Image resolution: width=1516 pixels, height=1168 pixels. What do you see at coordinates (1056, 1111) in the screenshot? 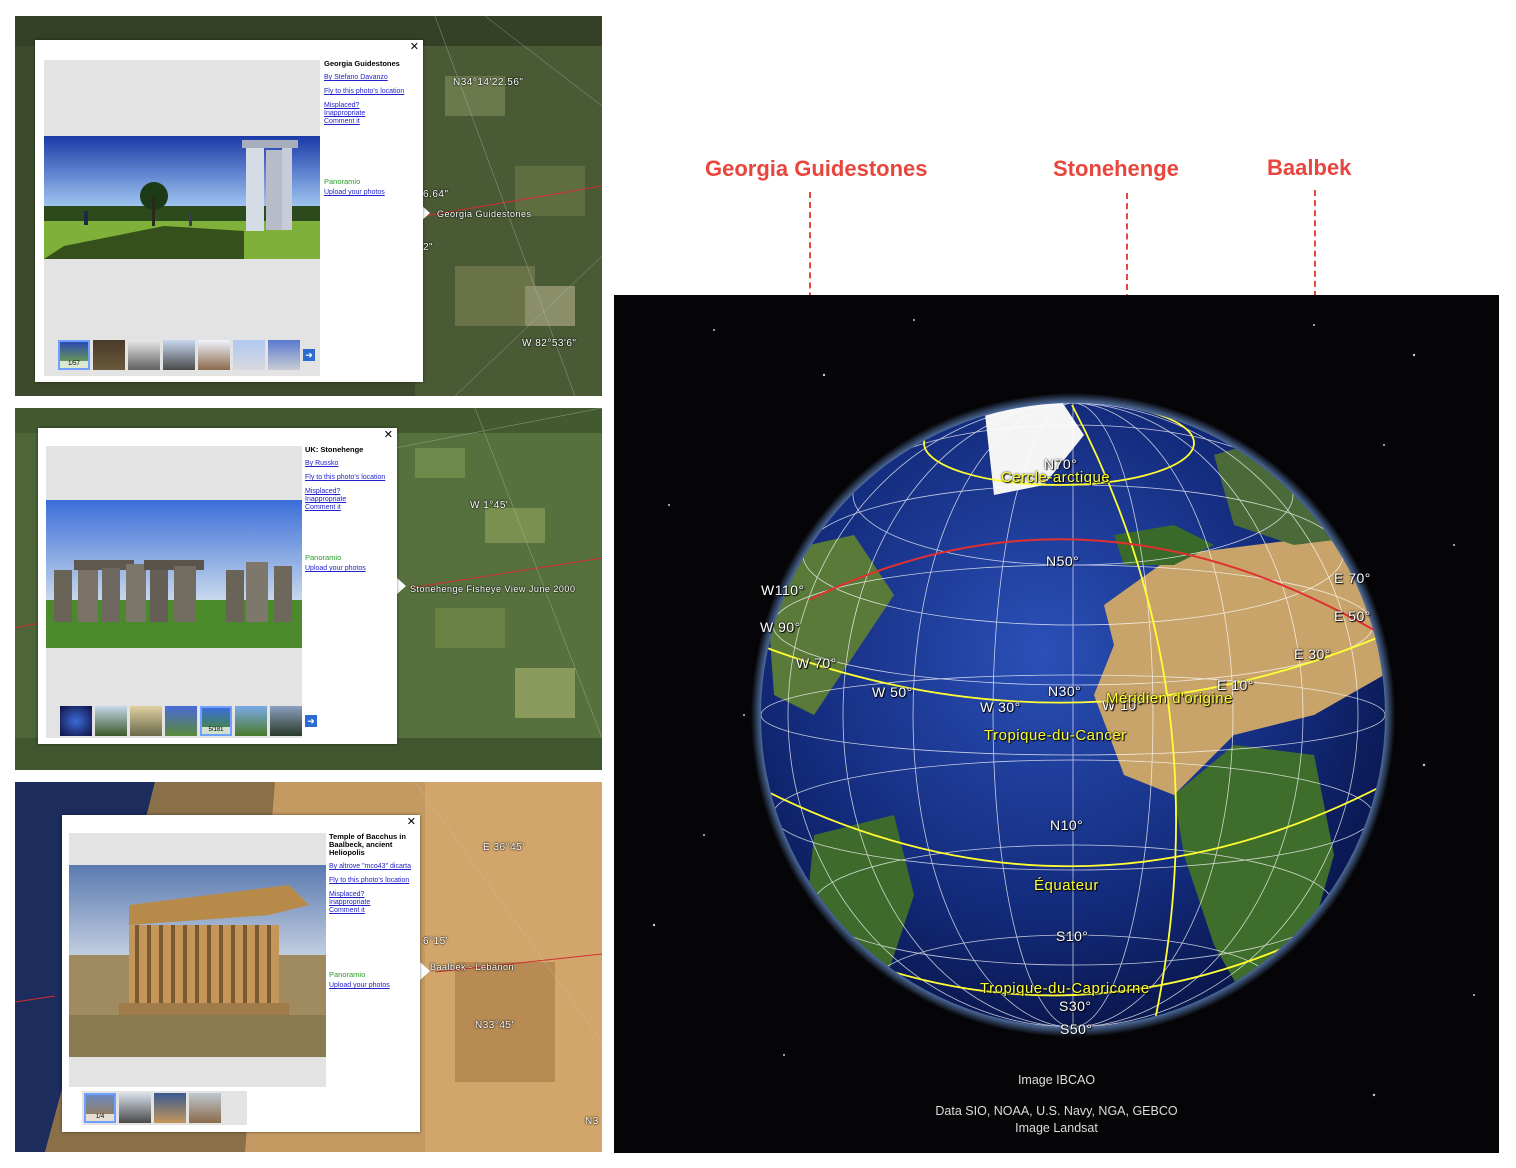
I see `credit-data-sources: Data SIO, NOAA, U.S. Navy, NGA, GEBCO` at bounding box center [1056, 1111].